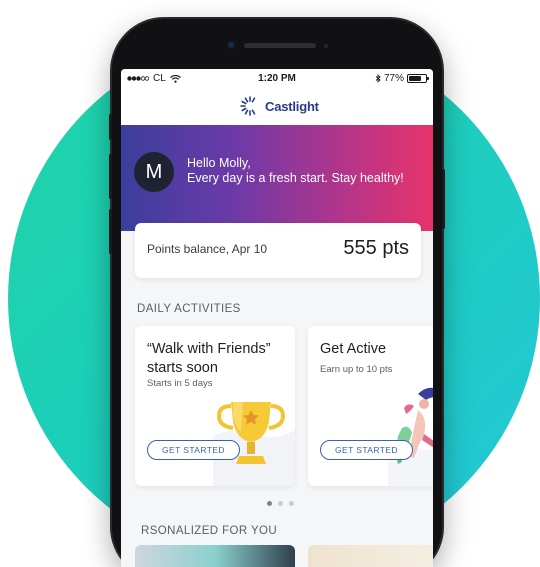 The image size is (540, 567). Describe the element at coordinates (410, 436) in the screenshot. I see `runner-illustration` at that location.